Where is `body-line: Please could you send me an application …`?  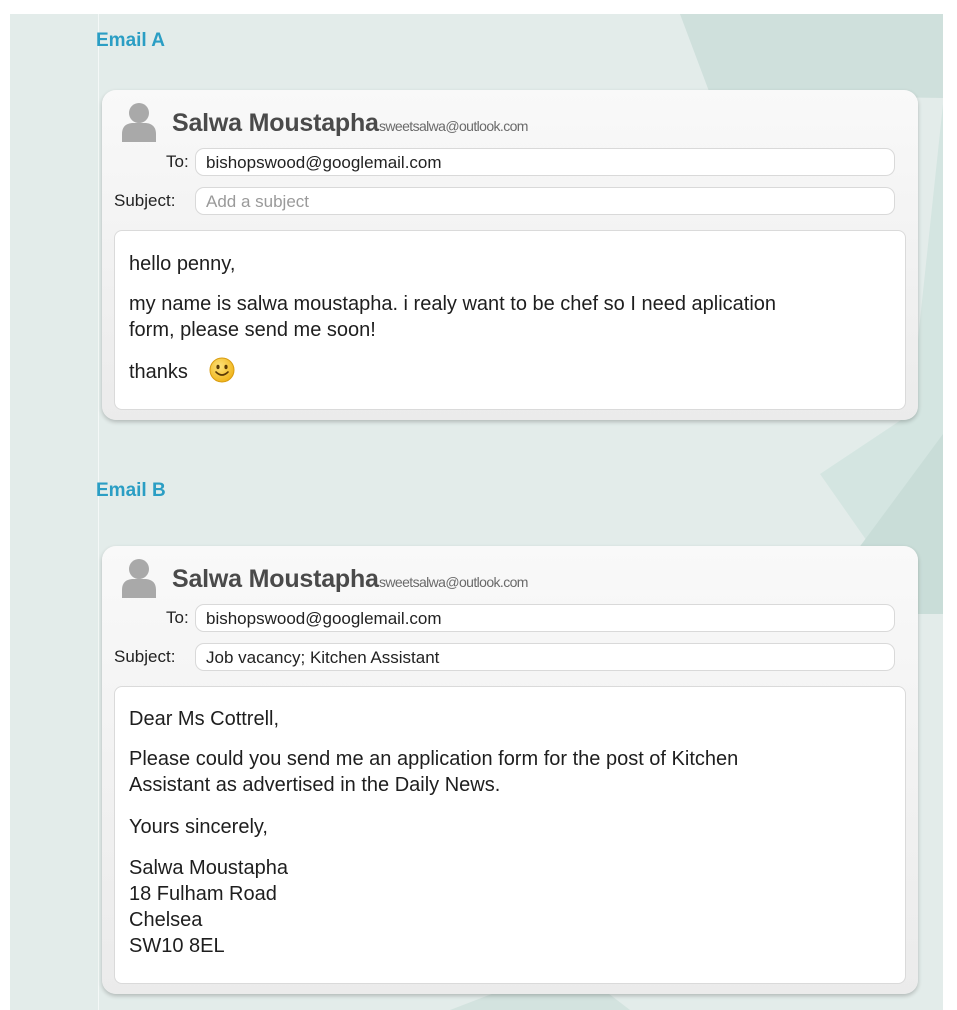 body-line: Please could you send me an application … is located at coordinates (434, 759).